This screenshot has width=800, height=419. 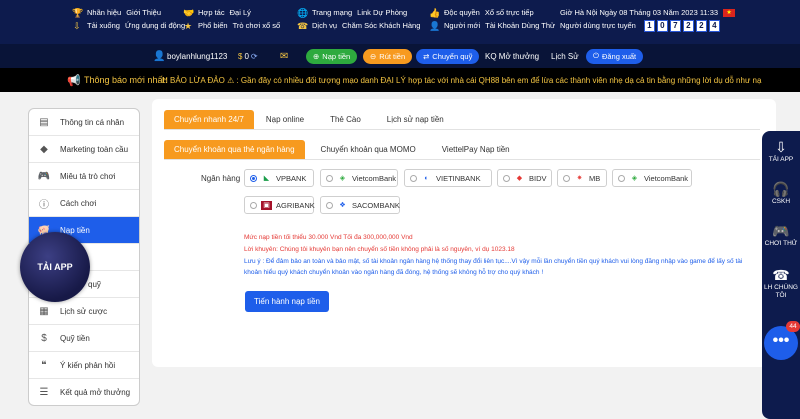 I want to click on nav-exclusive: Độc quyền, so click(x=462, y=12).